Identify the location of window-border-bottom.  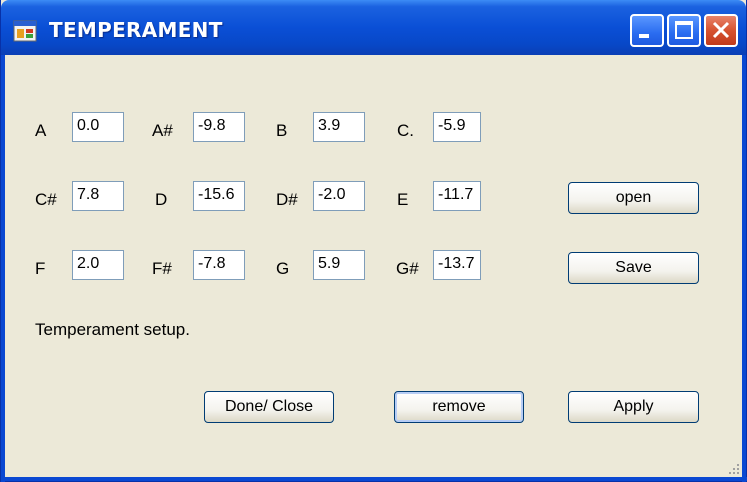
(374, 479).